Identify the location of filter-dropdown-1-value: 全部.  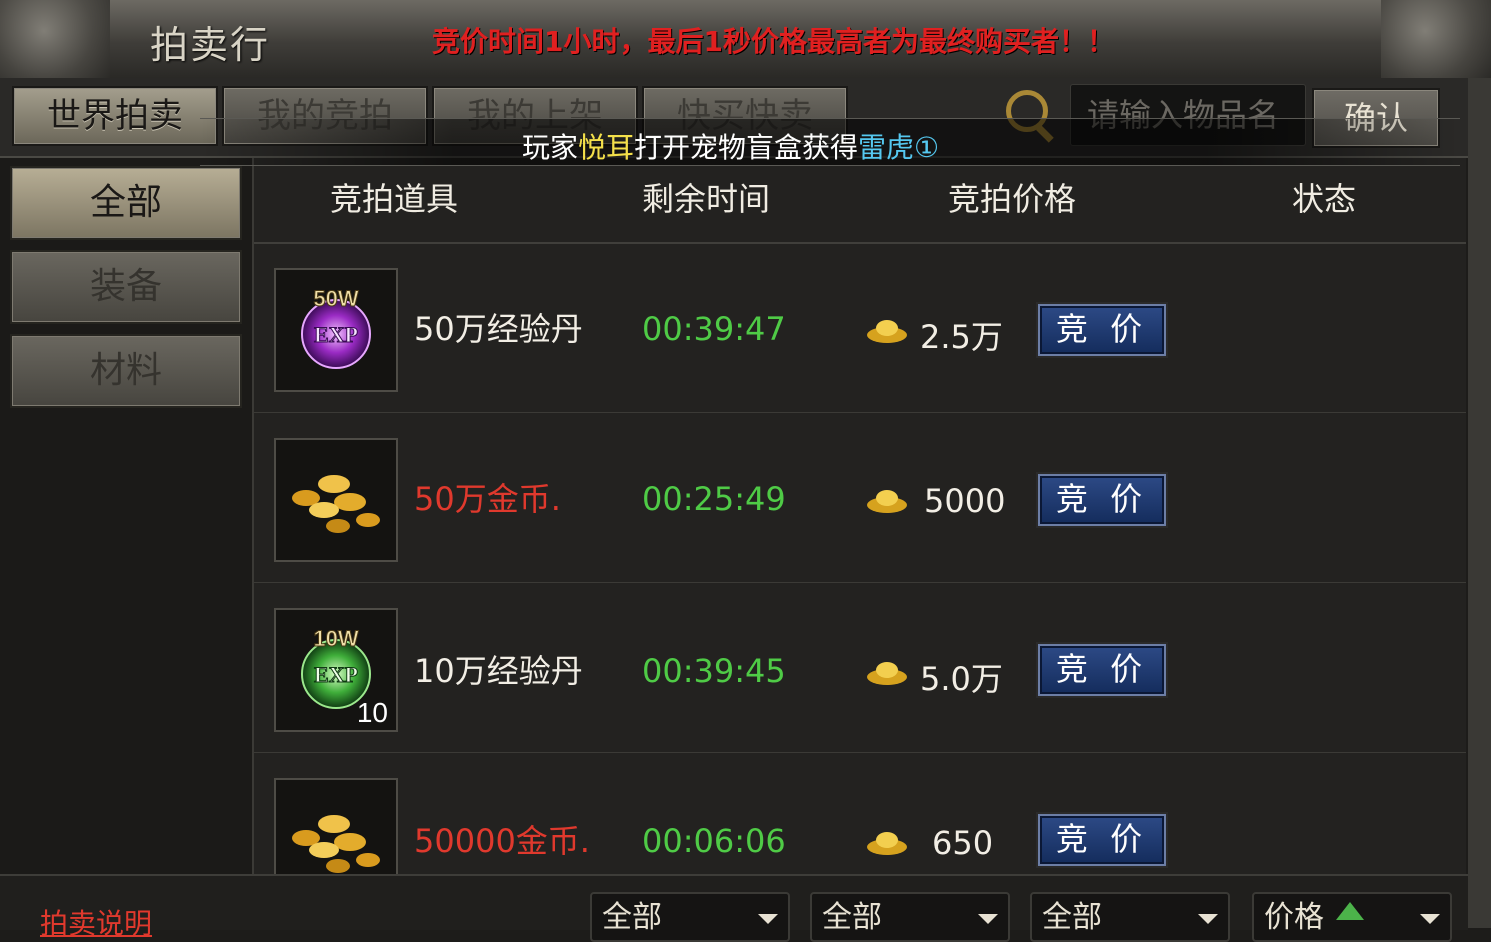
(632, 917).